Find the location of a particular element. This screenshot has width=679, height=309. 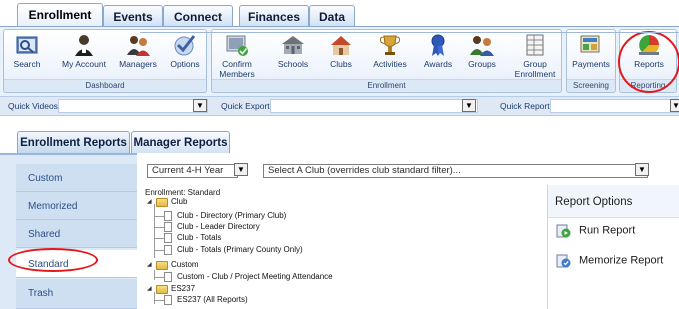

button-label: Clubs is located at coordinates (341, 64).